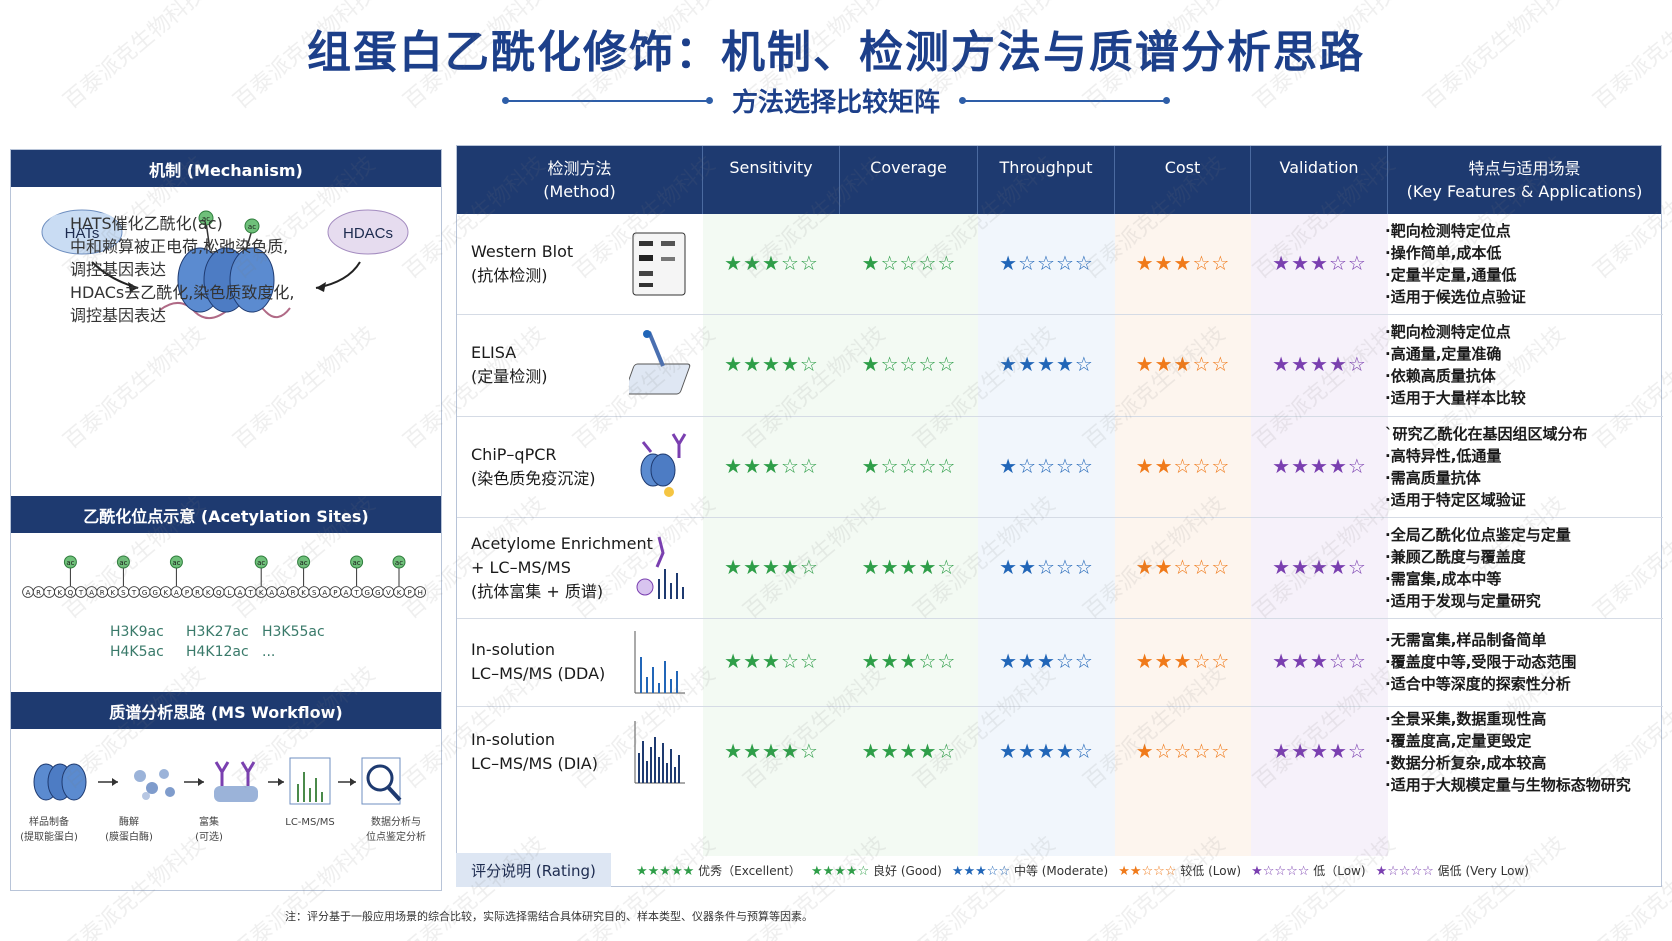 Image resolution: width=1672 pixels, height=941 pixels. Describe the element at coordinates (509, 365) in the screenshot. I see `method-name: ELISA (定量检测)` at that location.